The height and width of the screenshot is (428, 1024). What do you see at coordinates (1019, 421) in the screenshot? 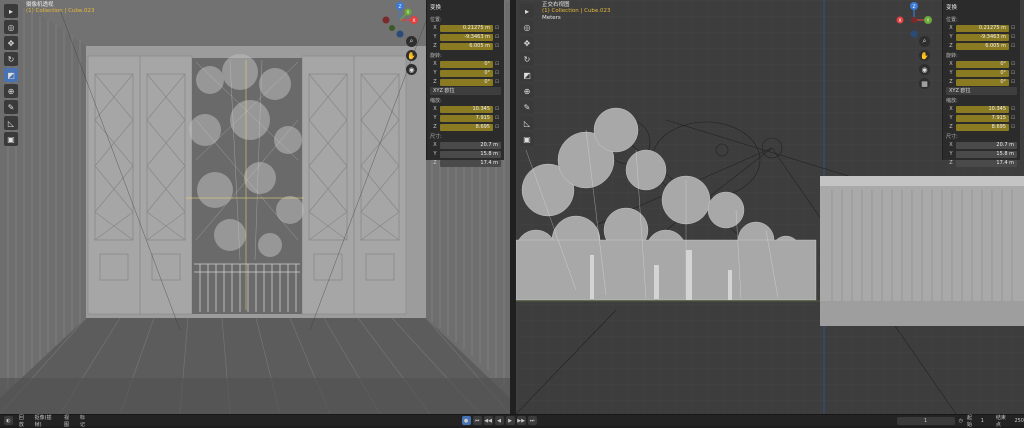
I see `end-frame-field: 250` at bounding box center [1019, 421].